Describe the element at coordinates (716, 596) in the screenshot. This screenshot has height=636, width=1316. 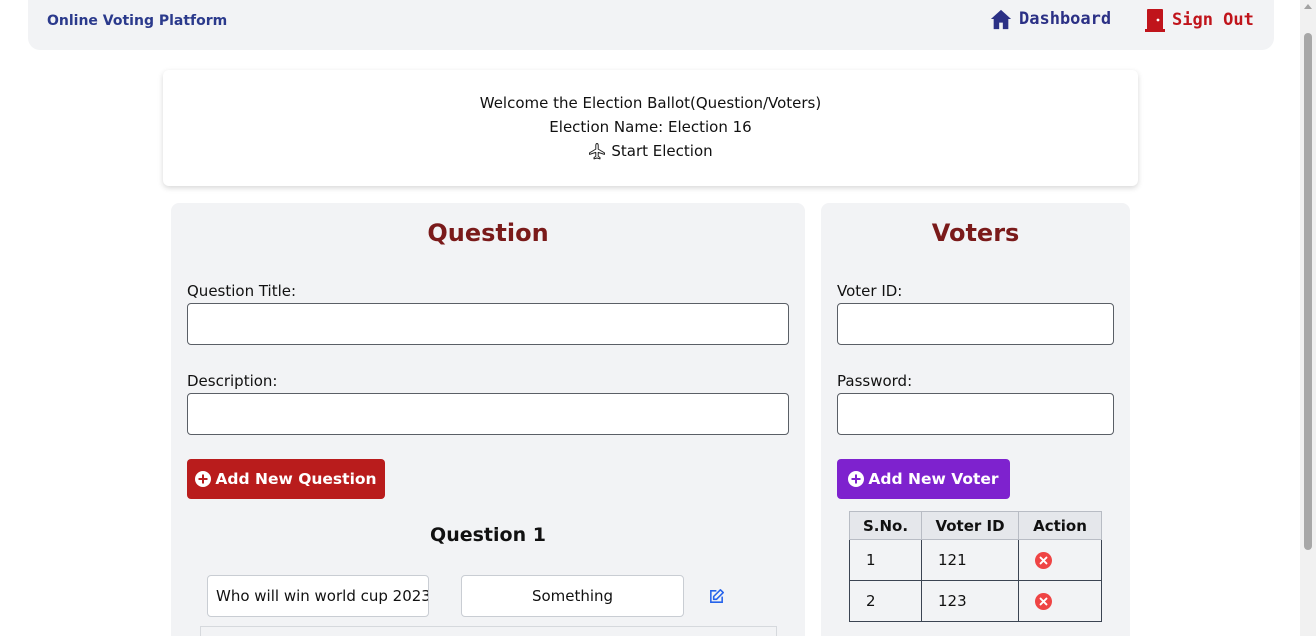
I see `edit-icon` at that location.